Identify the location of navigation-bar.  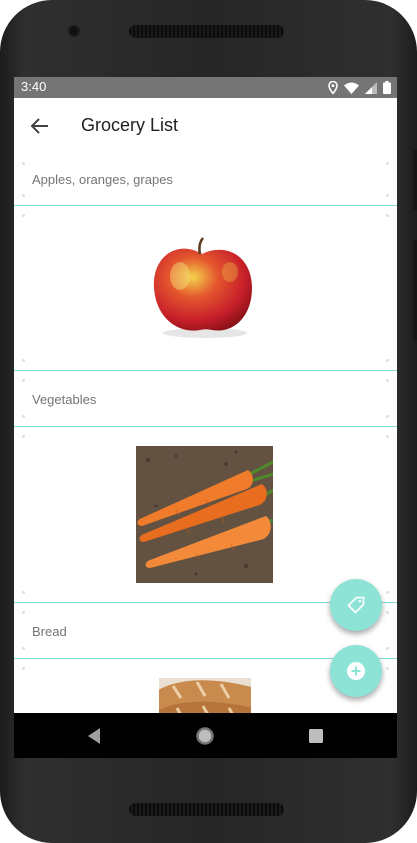
(205, 735).